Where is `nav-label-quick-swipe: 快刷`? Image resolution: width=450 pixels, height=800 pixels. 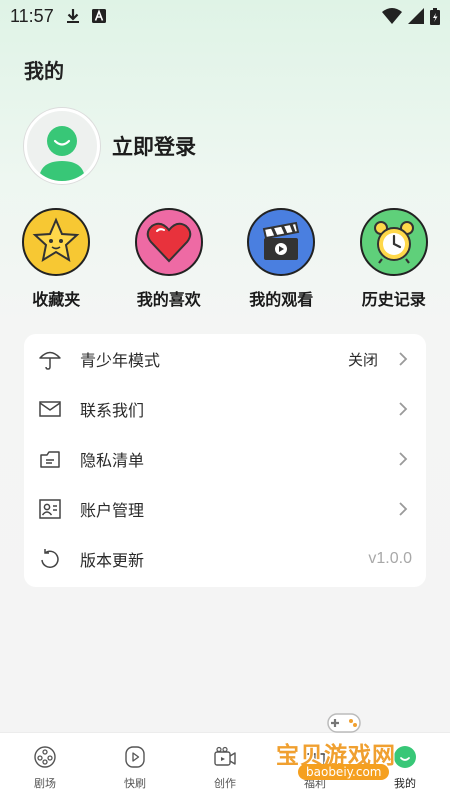 nav-label-quick-swipe: 快刷 is located at coordinates (135, 783).